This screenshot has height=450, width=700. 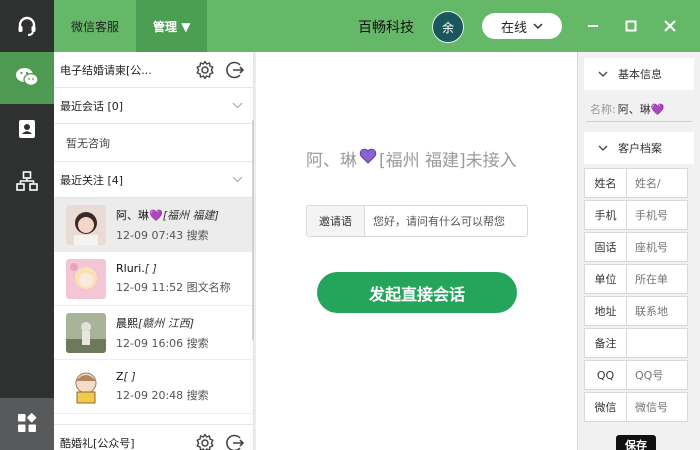 I want to click on recent-follow-label: 最近关注 [4], so click(x=92, y=180).